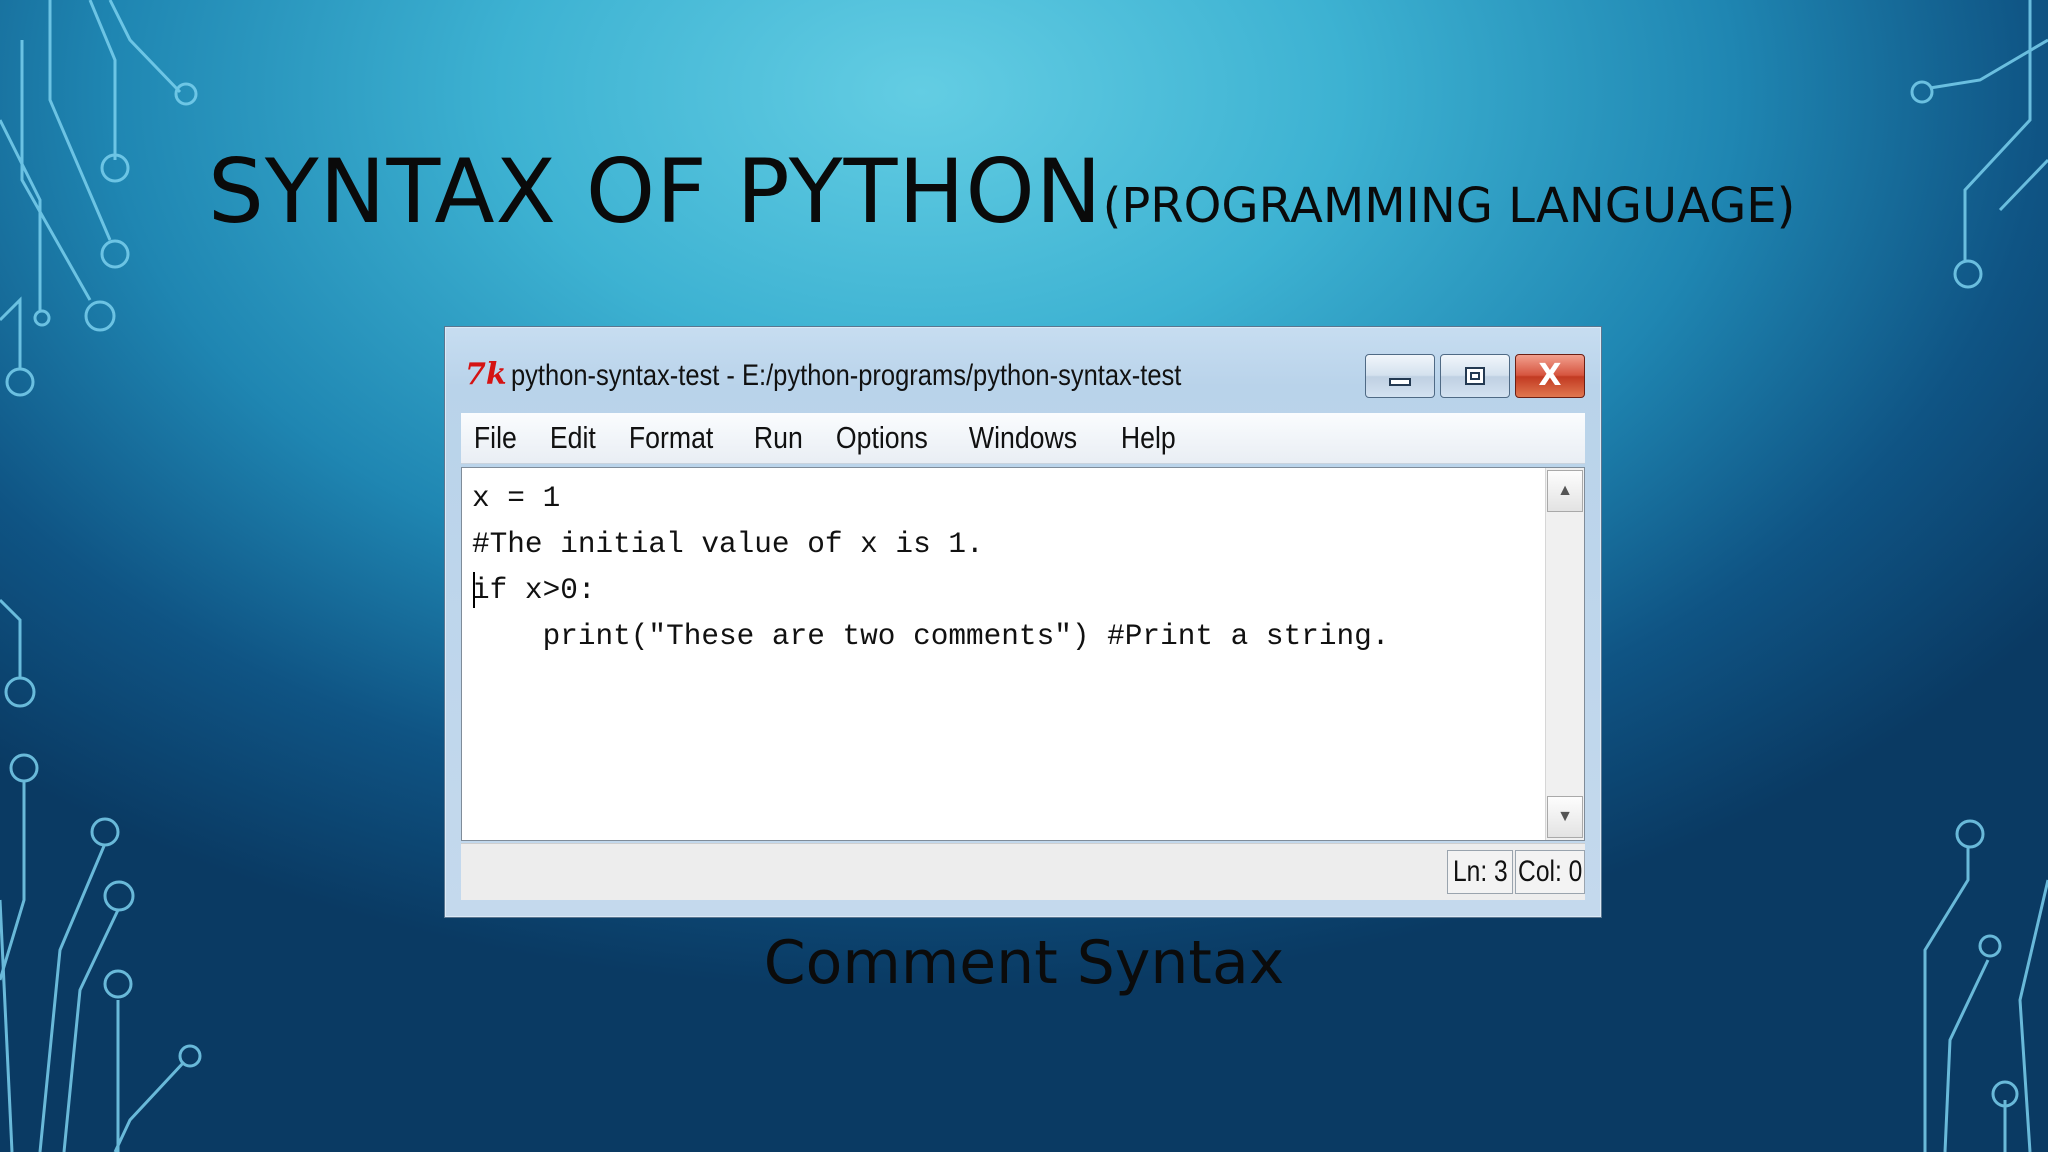 This screenshot has width=2048, height=1152. I want to click on vertical-scrollbar: ▲ ▼, so click(1564, 654).